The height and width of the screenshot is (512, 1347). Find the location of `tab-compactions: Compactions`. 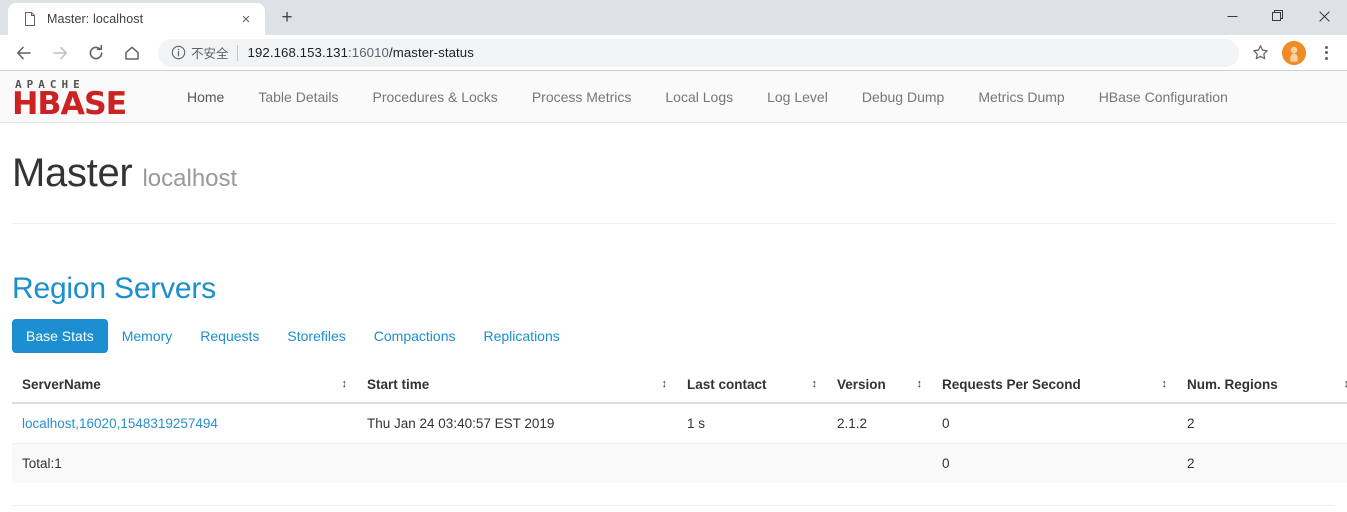

tab-compactions: Compactions is located at coordinates (415, 336).